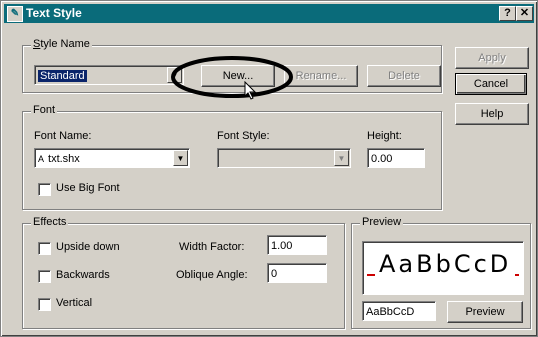  What do you see at coordinates (396, 158) in the screenshot?
I see `height-input: 0.00` at bounding box center [396, 158].